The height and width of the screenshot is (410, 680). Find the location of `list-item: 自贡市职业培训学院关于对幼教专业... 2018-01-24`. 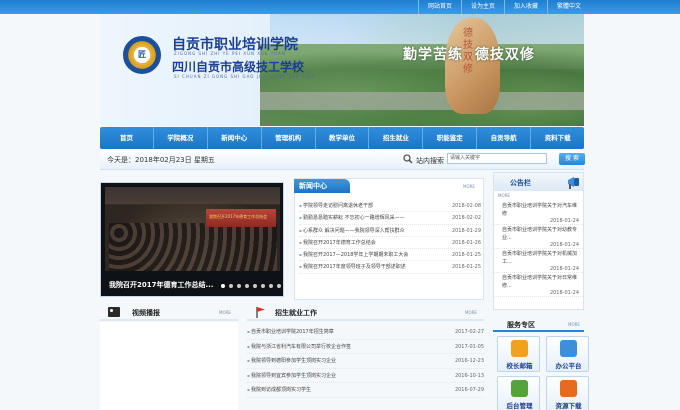

list-item: 自贡市职业培训学院关于对幼教专业... 2018-01-24 is located at coordinates (538, 237).